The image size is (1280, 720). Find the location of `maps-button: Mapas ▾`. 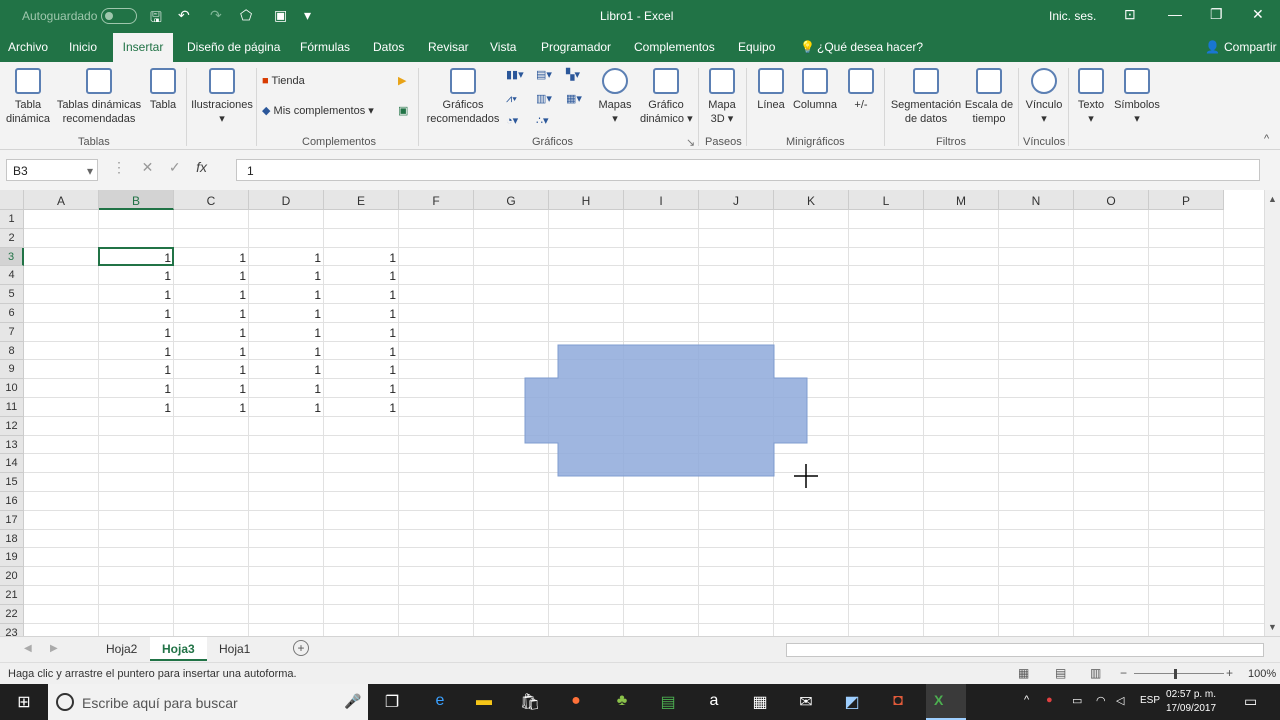

maps-button: Mapas ▾ is located at coordinates (615, 97).